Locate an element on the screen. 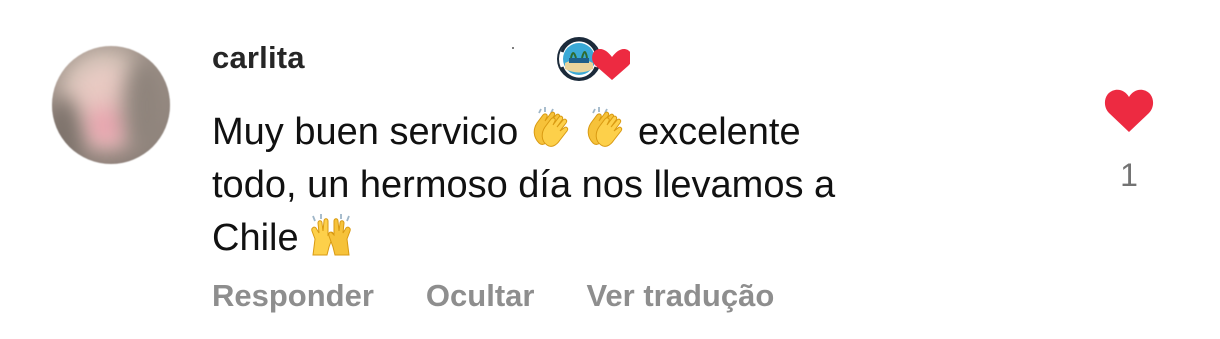 The image size is (1220, 339). comment-text-part-2: excelente is located at coordinates (719, 132).